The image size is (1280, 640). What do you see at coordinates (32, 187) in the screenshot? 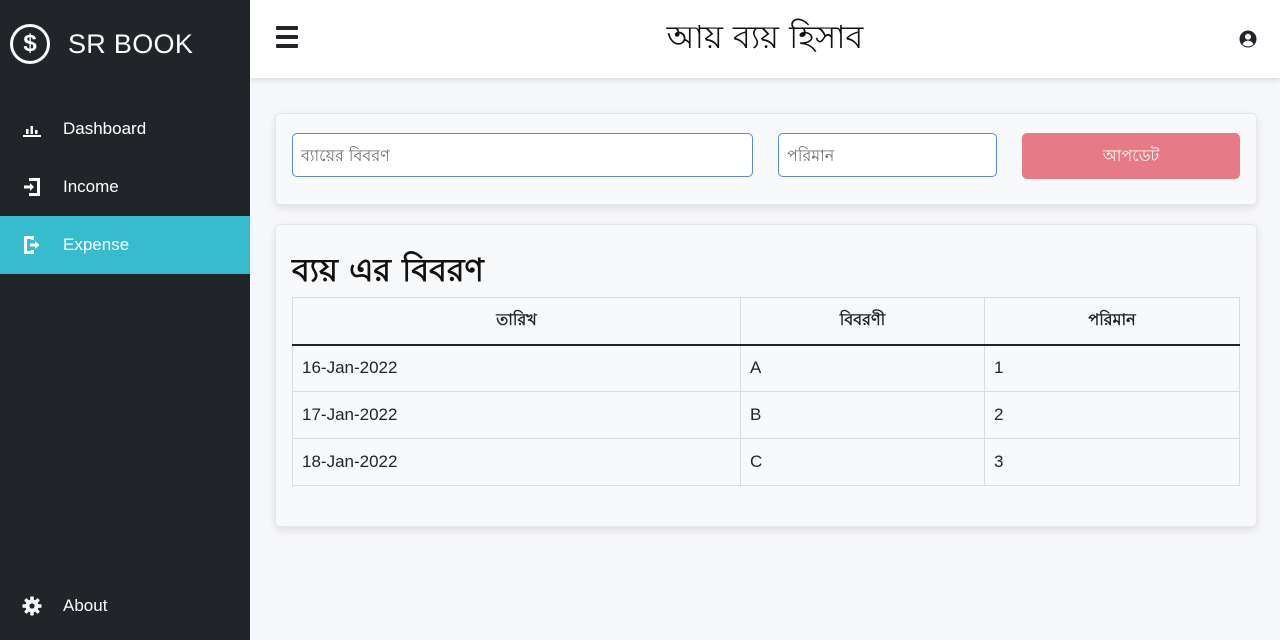
I see `sign-in-icon` at bounding box center [32, 187].